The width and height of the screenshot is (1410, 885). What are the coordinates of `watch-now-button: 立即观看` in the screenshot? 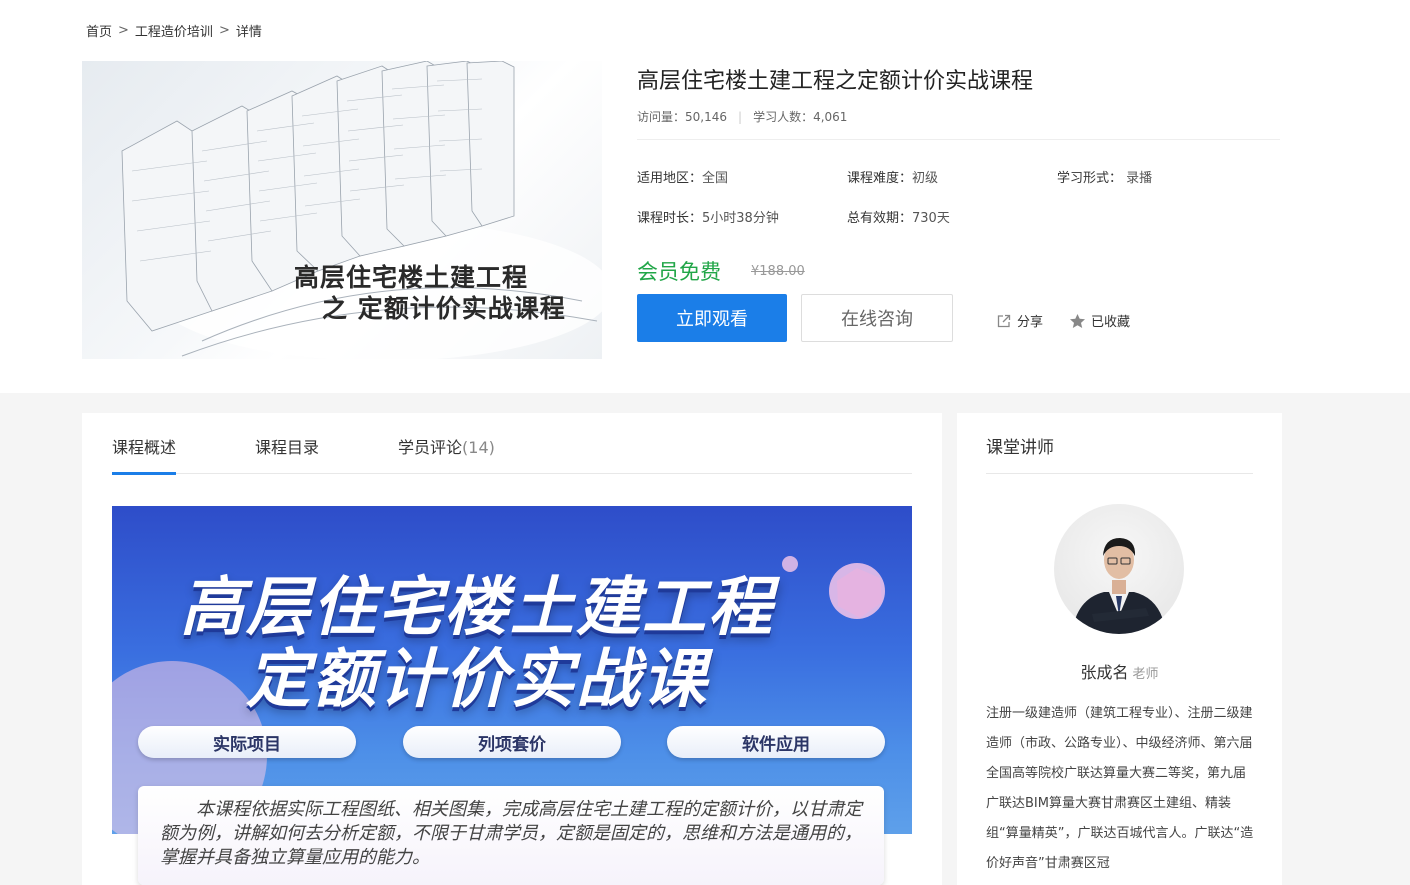 It's located at (712, 318).